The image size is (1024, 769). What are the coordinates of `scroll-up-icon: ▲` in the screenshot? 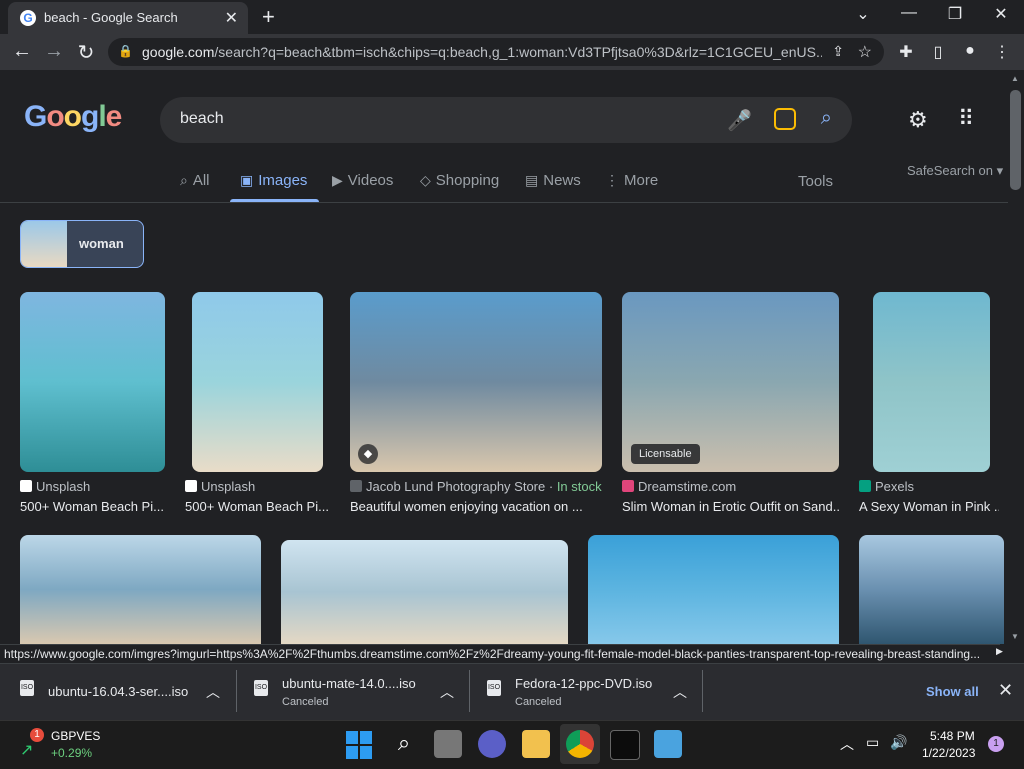 It's located at (1015, 78).